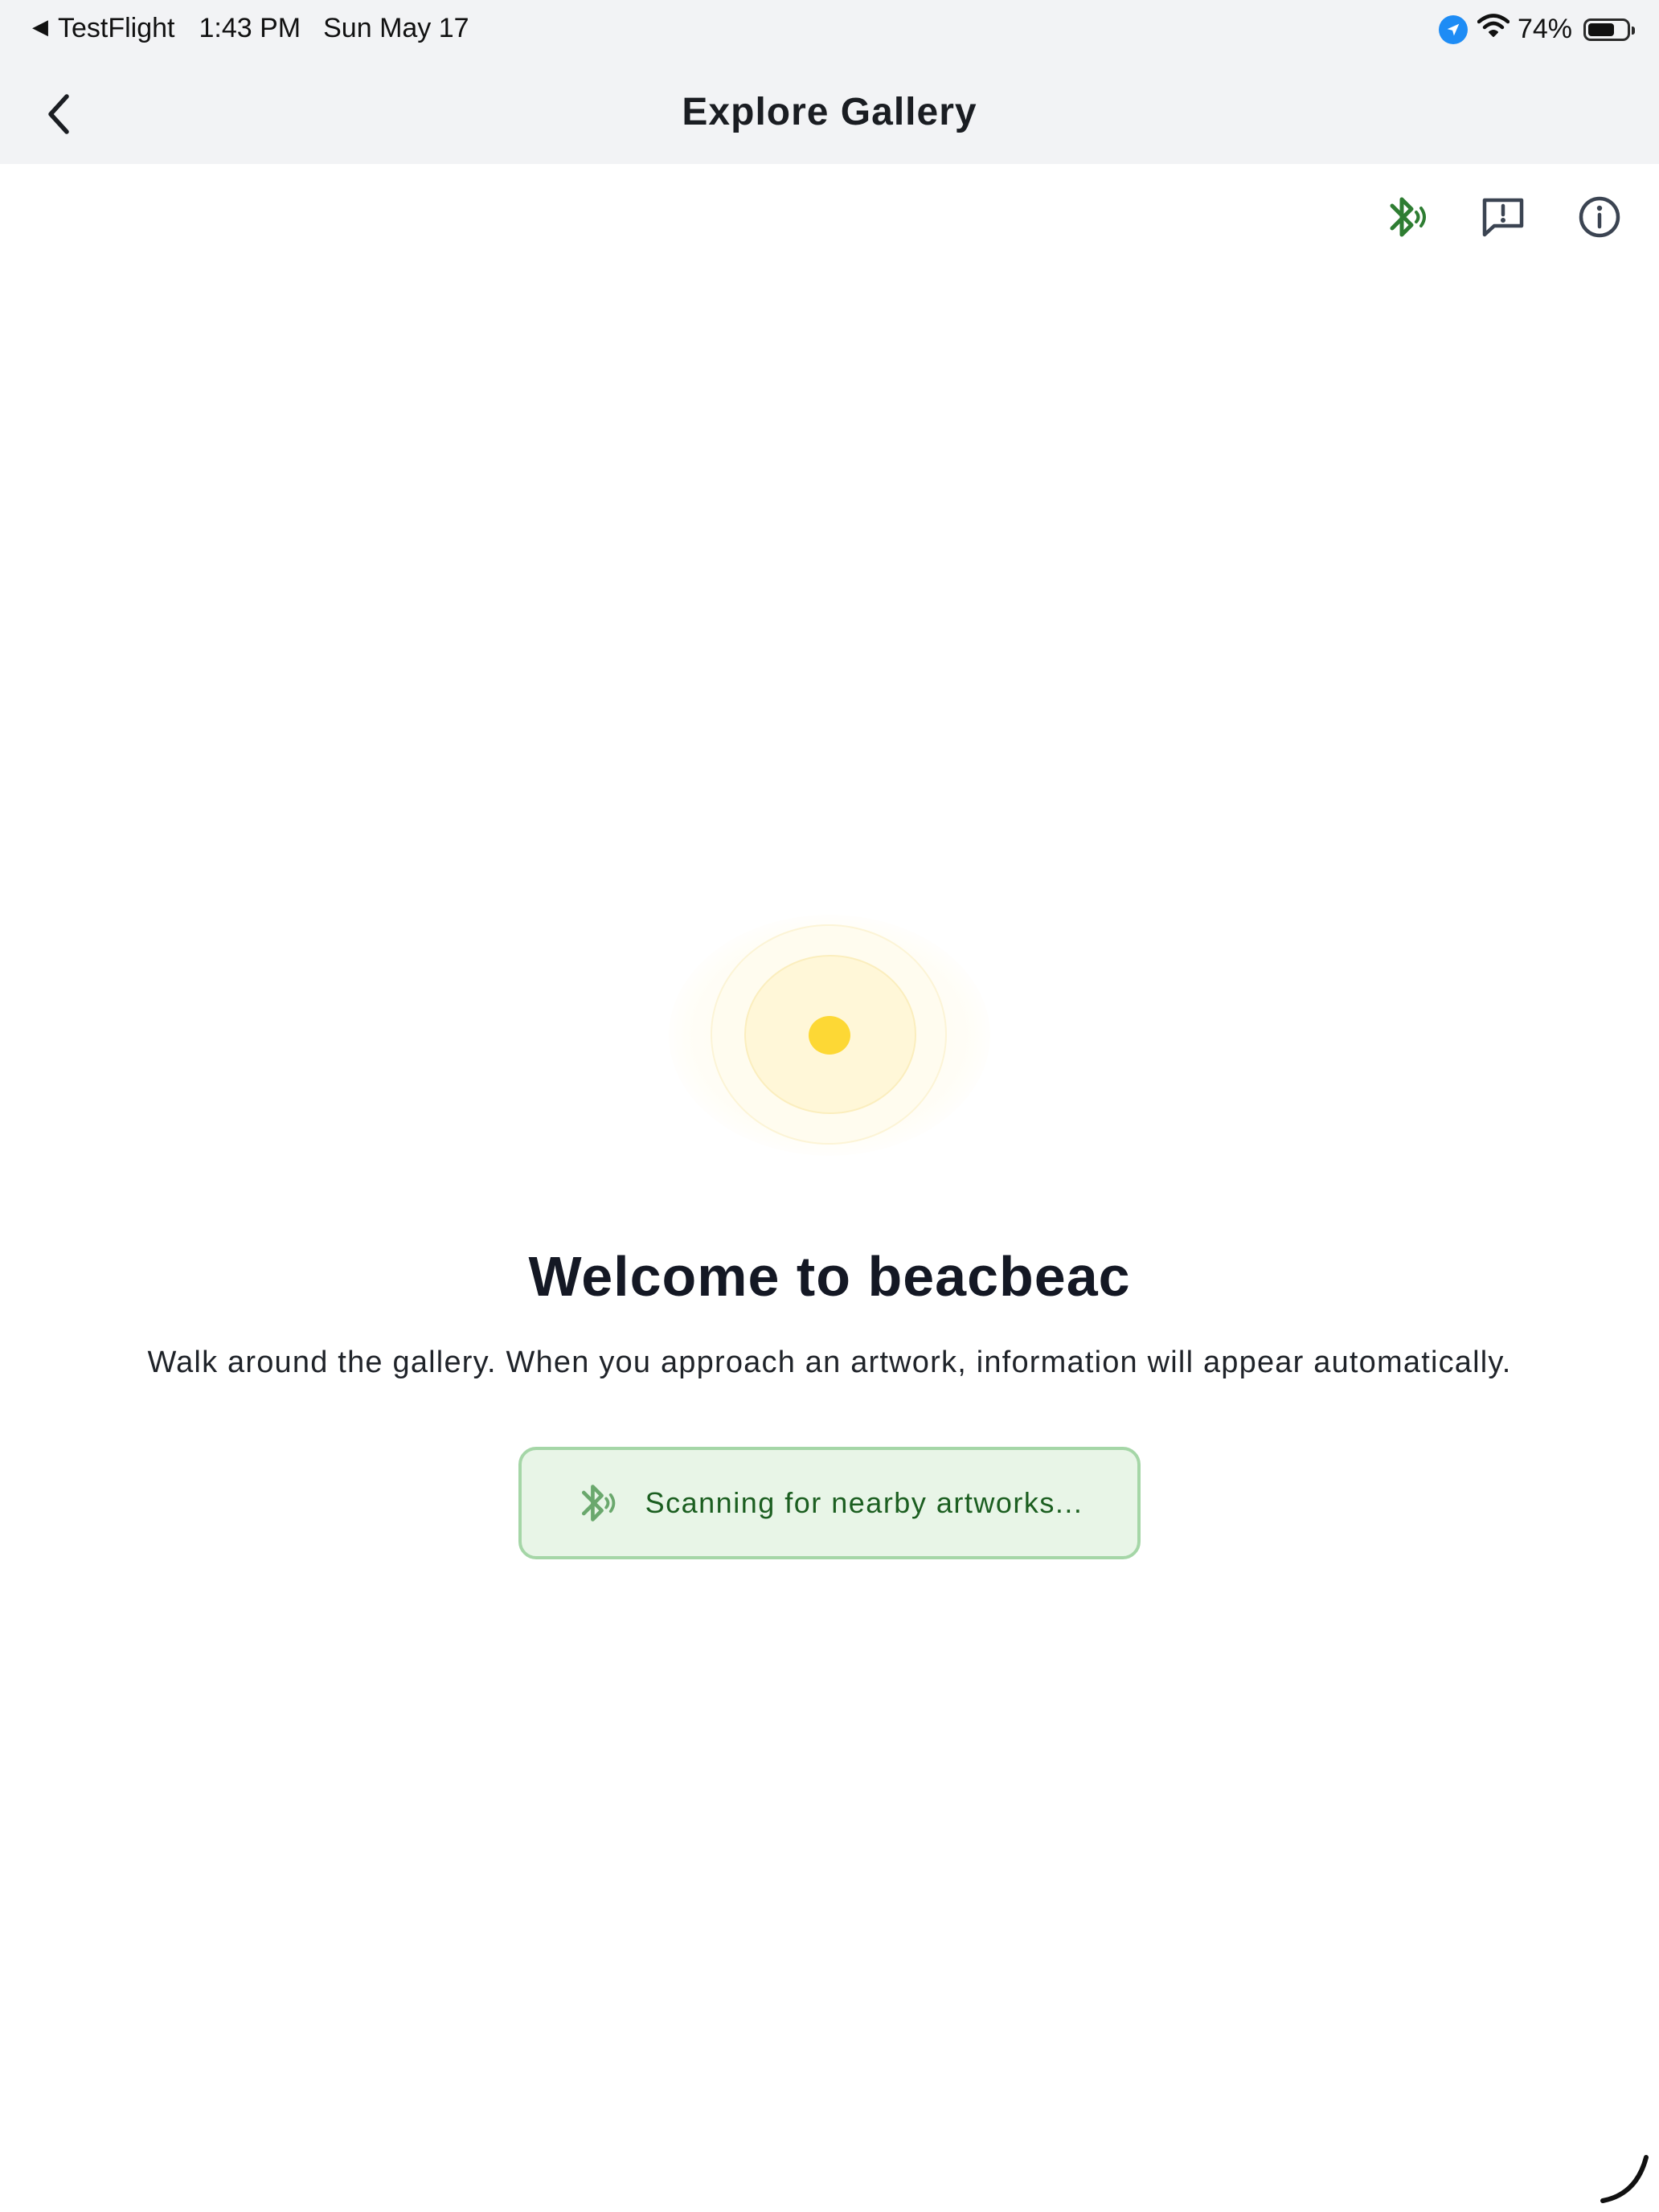 Image resolution: width=1659 pixels, height=2212 pixels. I want to click on beacon-pulse-core, so click(829, 1035).